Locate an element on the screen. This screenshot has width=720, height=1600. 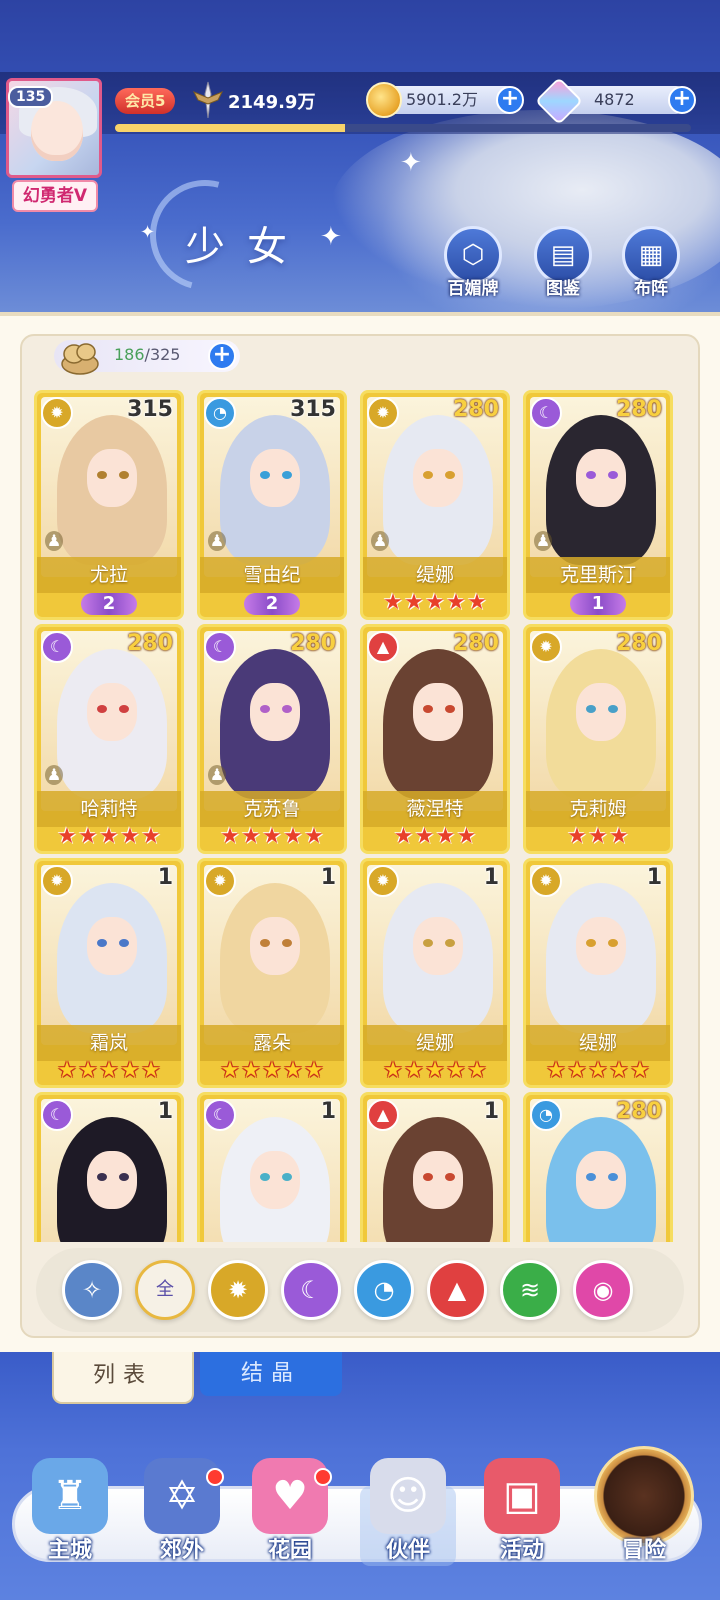
companion-card: ☾ 280 ♟ 克苏鲁 ★★★★★ is located at coordinates (272, 739).